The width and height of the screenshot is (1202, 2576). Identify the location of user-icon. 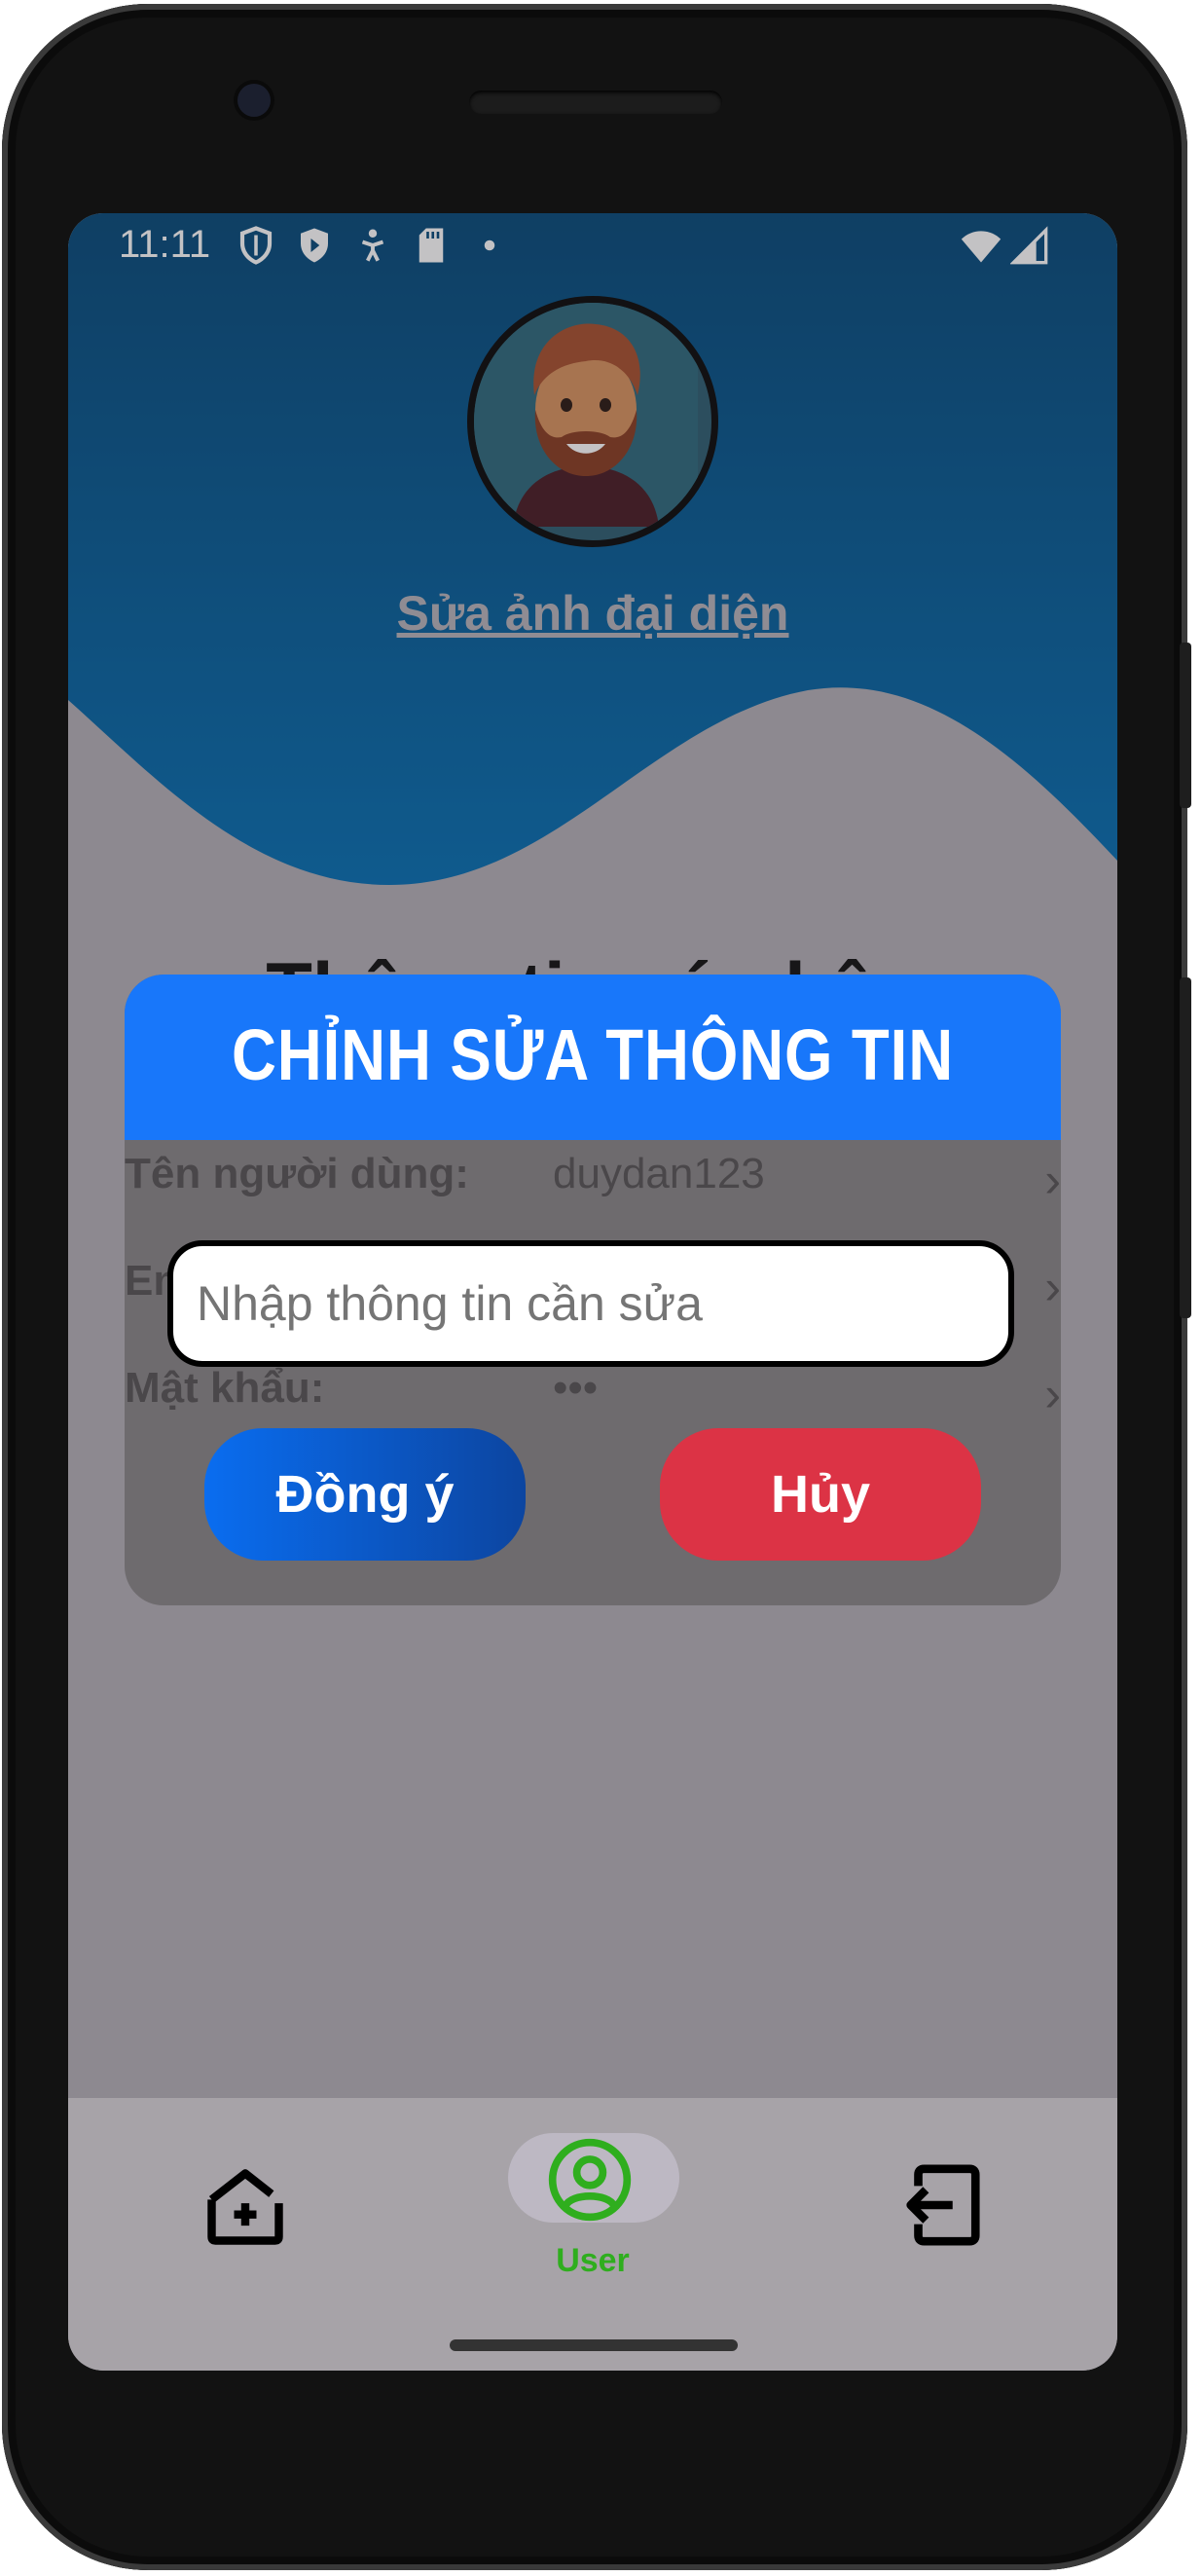
(590, 2180).